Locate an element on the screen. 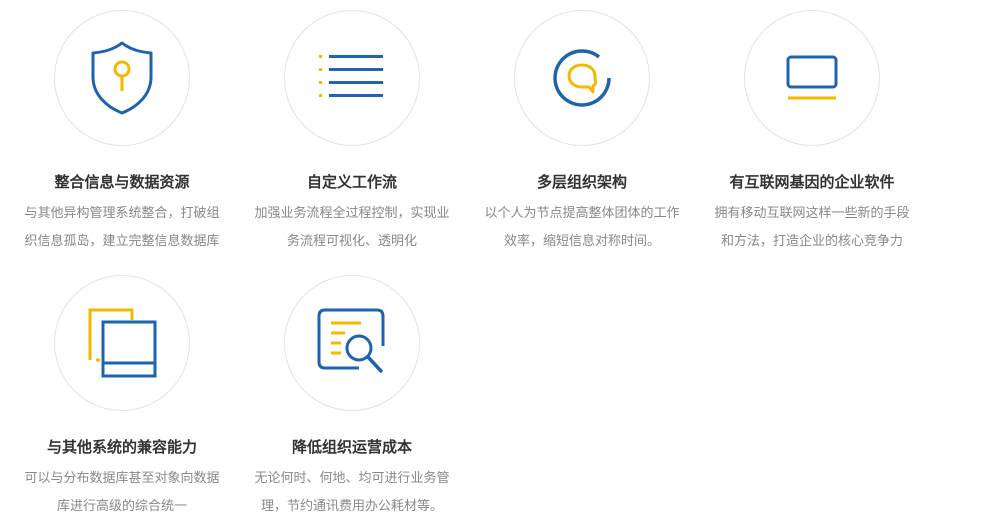 Image resolution: width=997 pixels, height=526 pixels. feature-description-line: 加强业务流程全过程控制，实现业 is located at coordinates (352, 213).